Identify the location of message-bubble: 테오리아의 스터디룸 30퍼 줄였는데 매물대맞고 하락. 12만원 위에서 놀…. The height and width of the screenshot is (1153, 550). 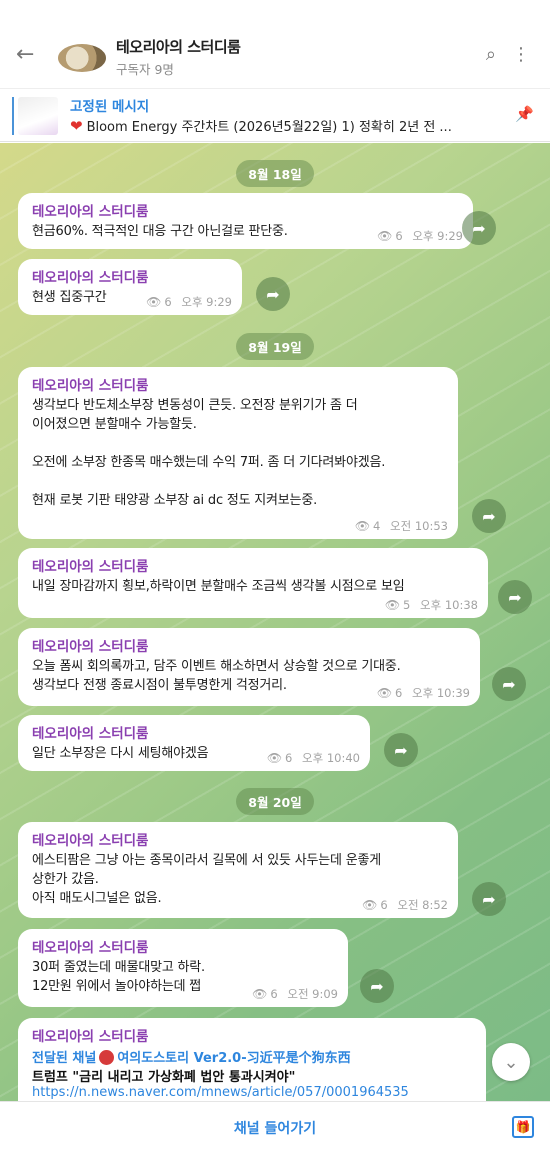
(183, 968).